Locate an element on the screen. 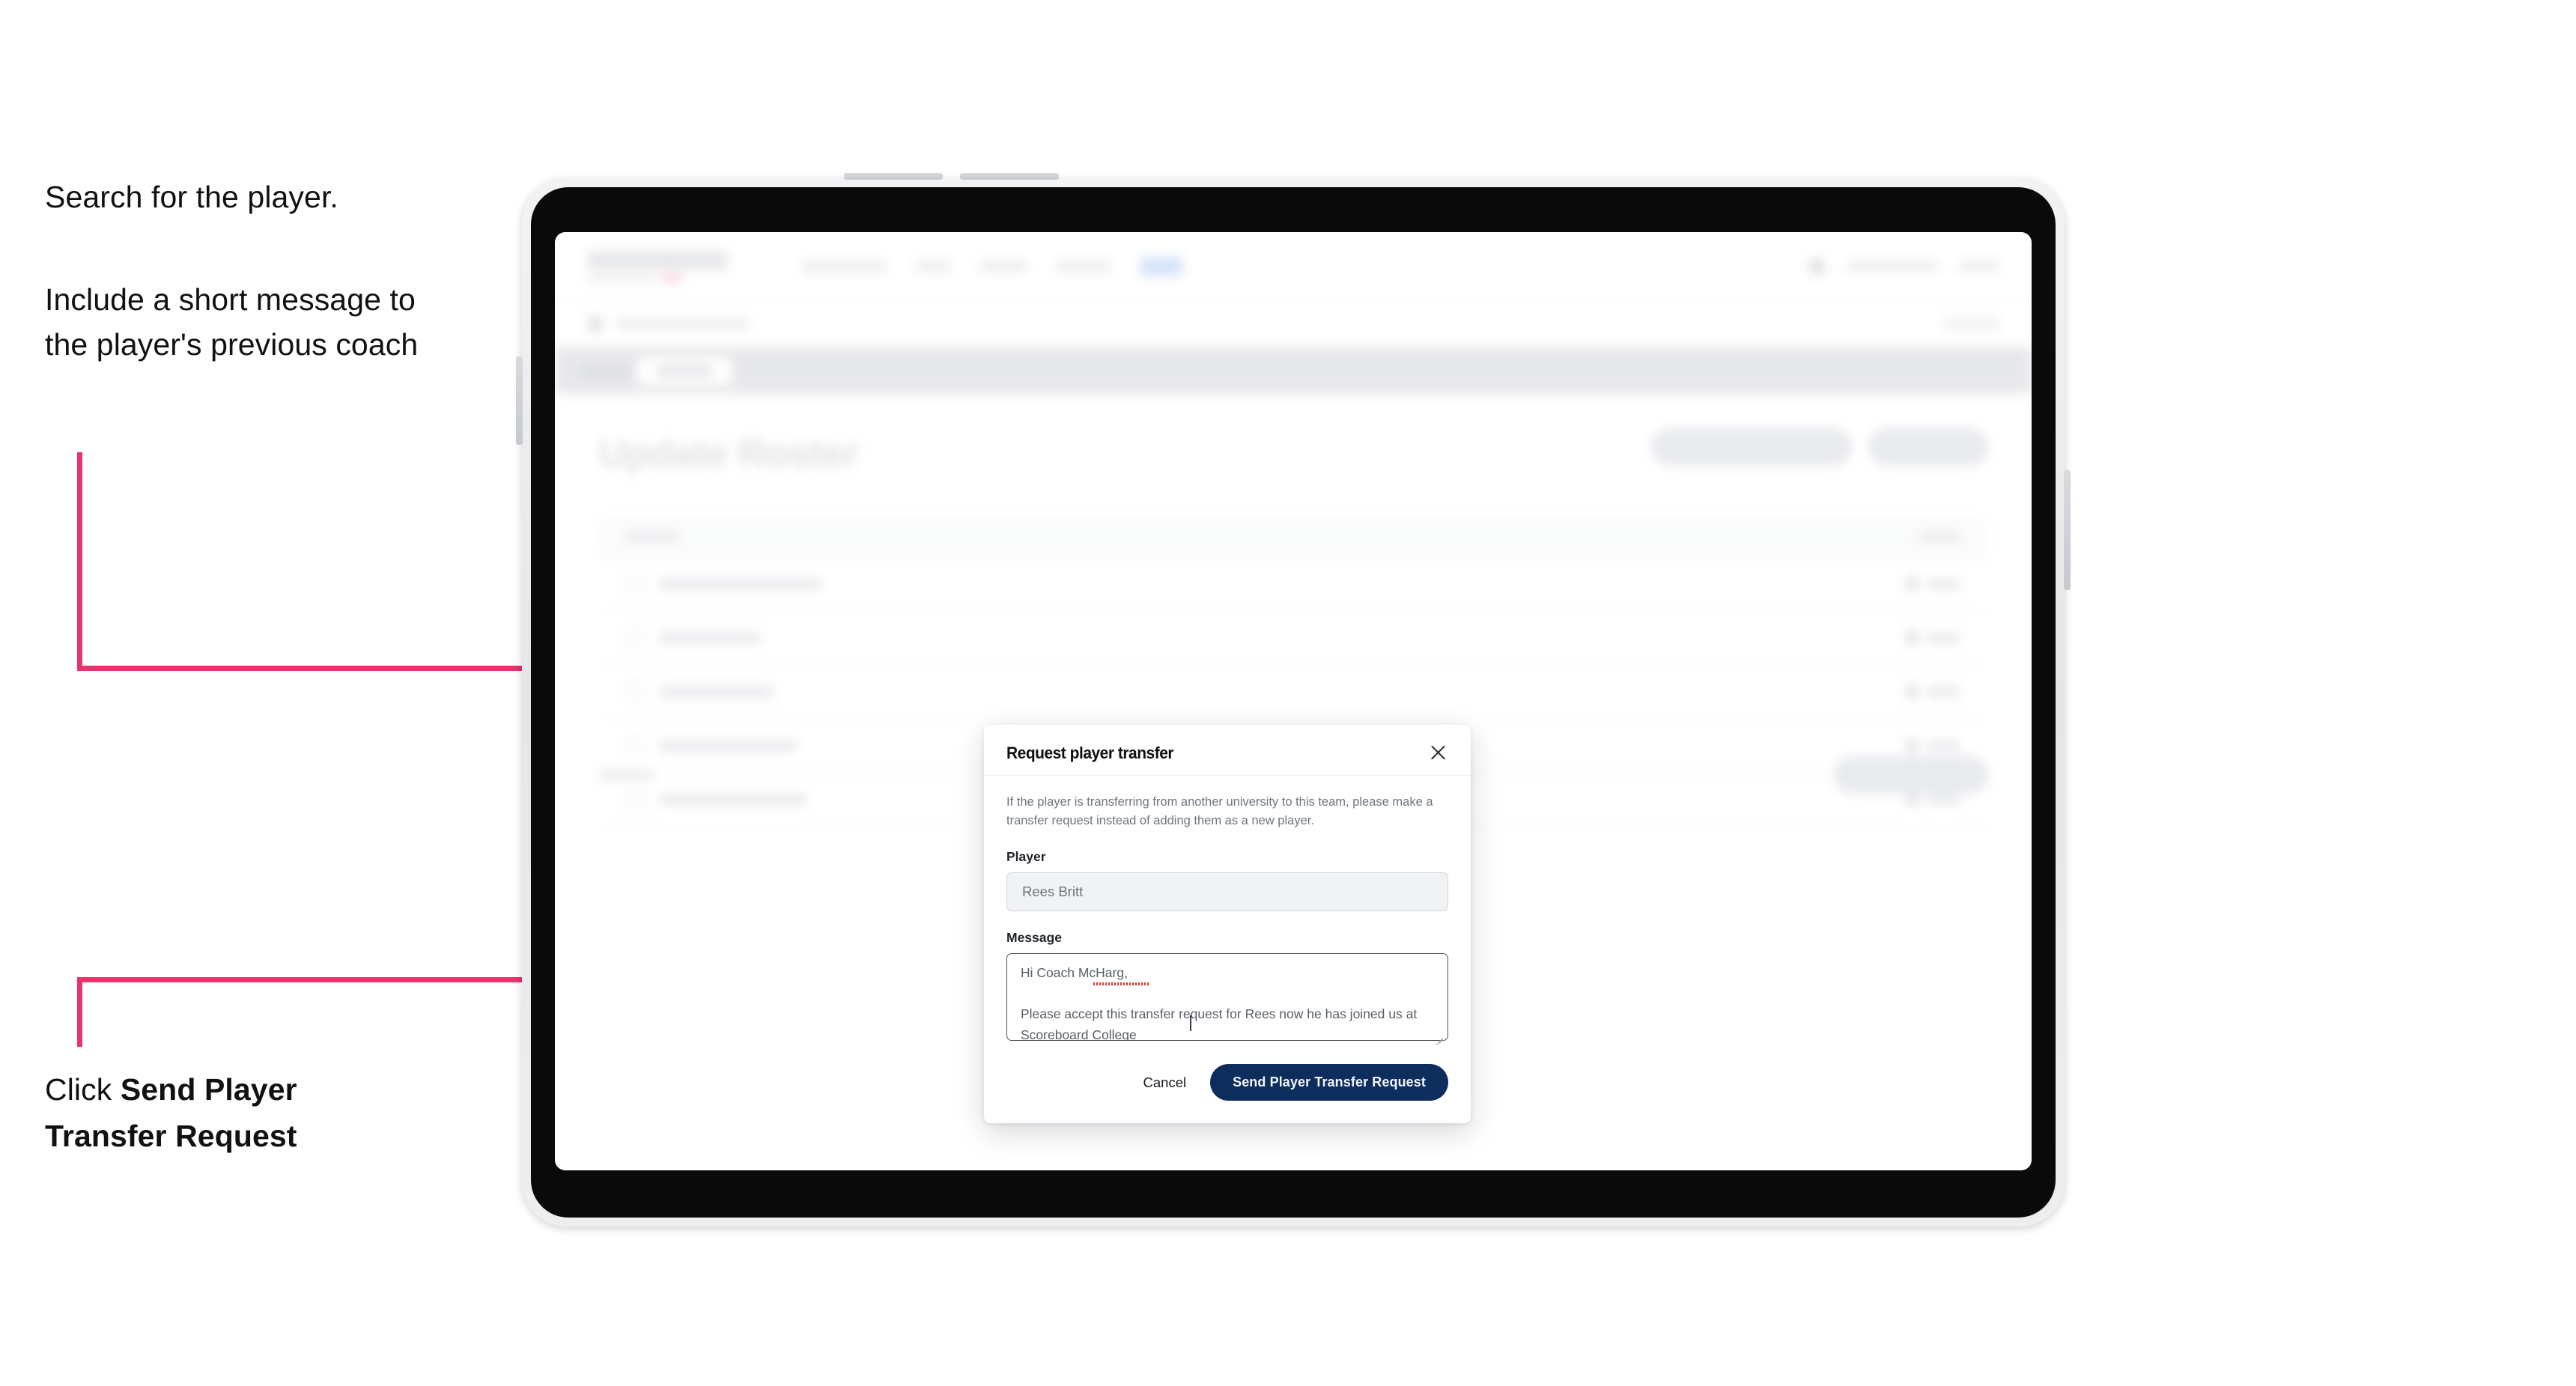  annotation-click-prefix: Click is located at coordinates (83, 1089).